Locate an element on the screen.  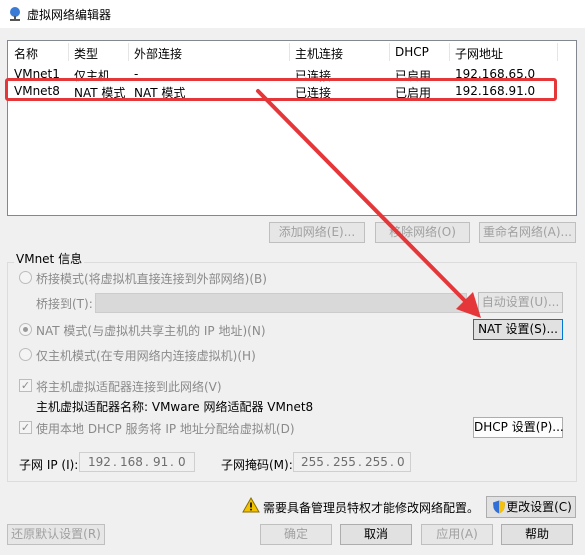
cancel-button: 取消 is located at coordinates (376, 534).